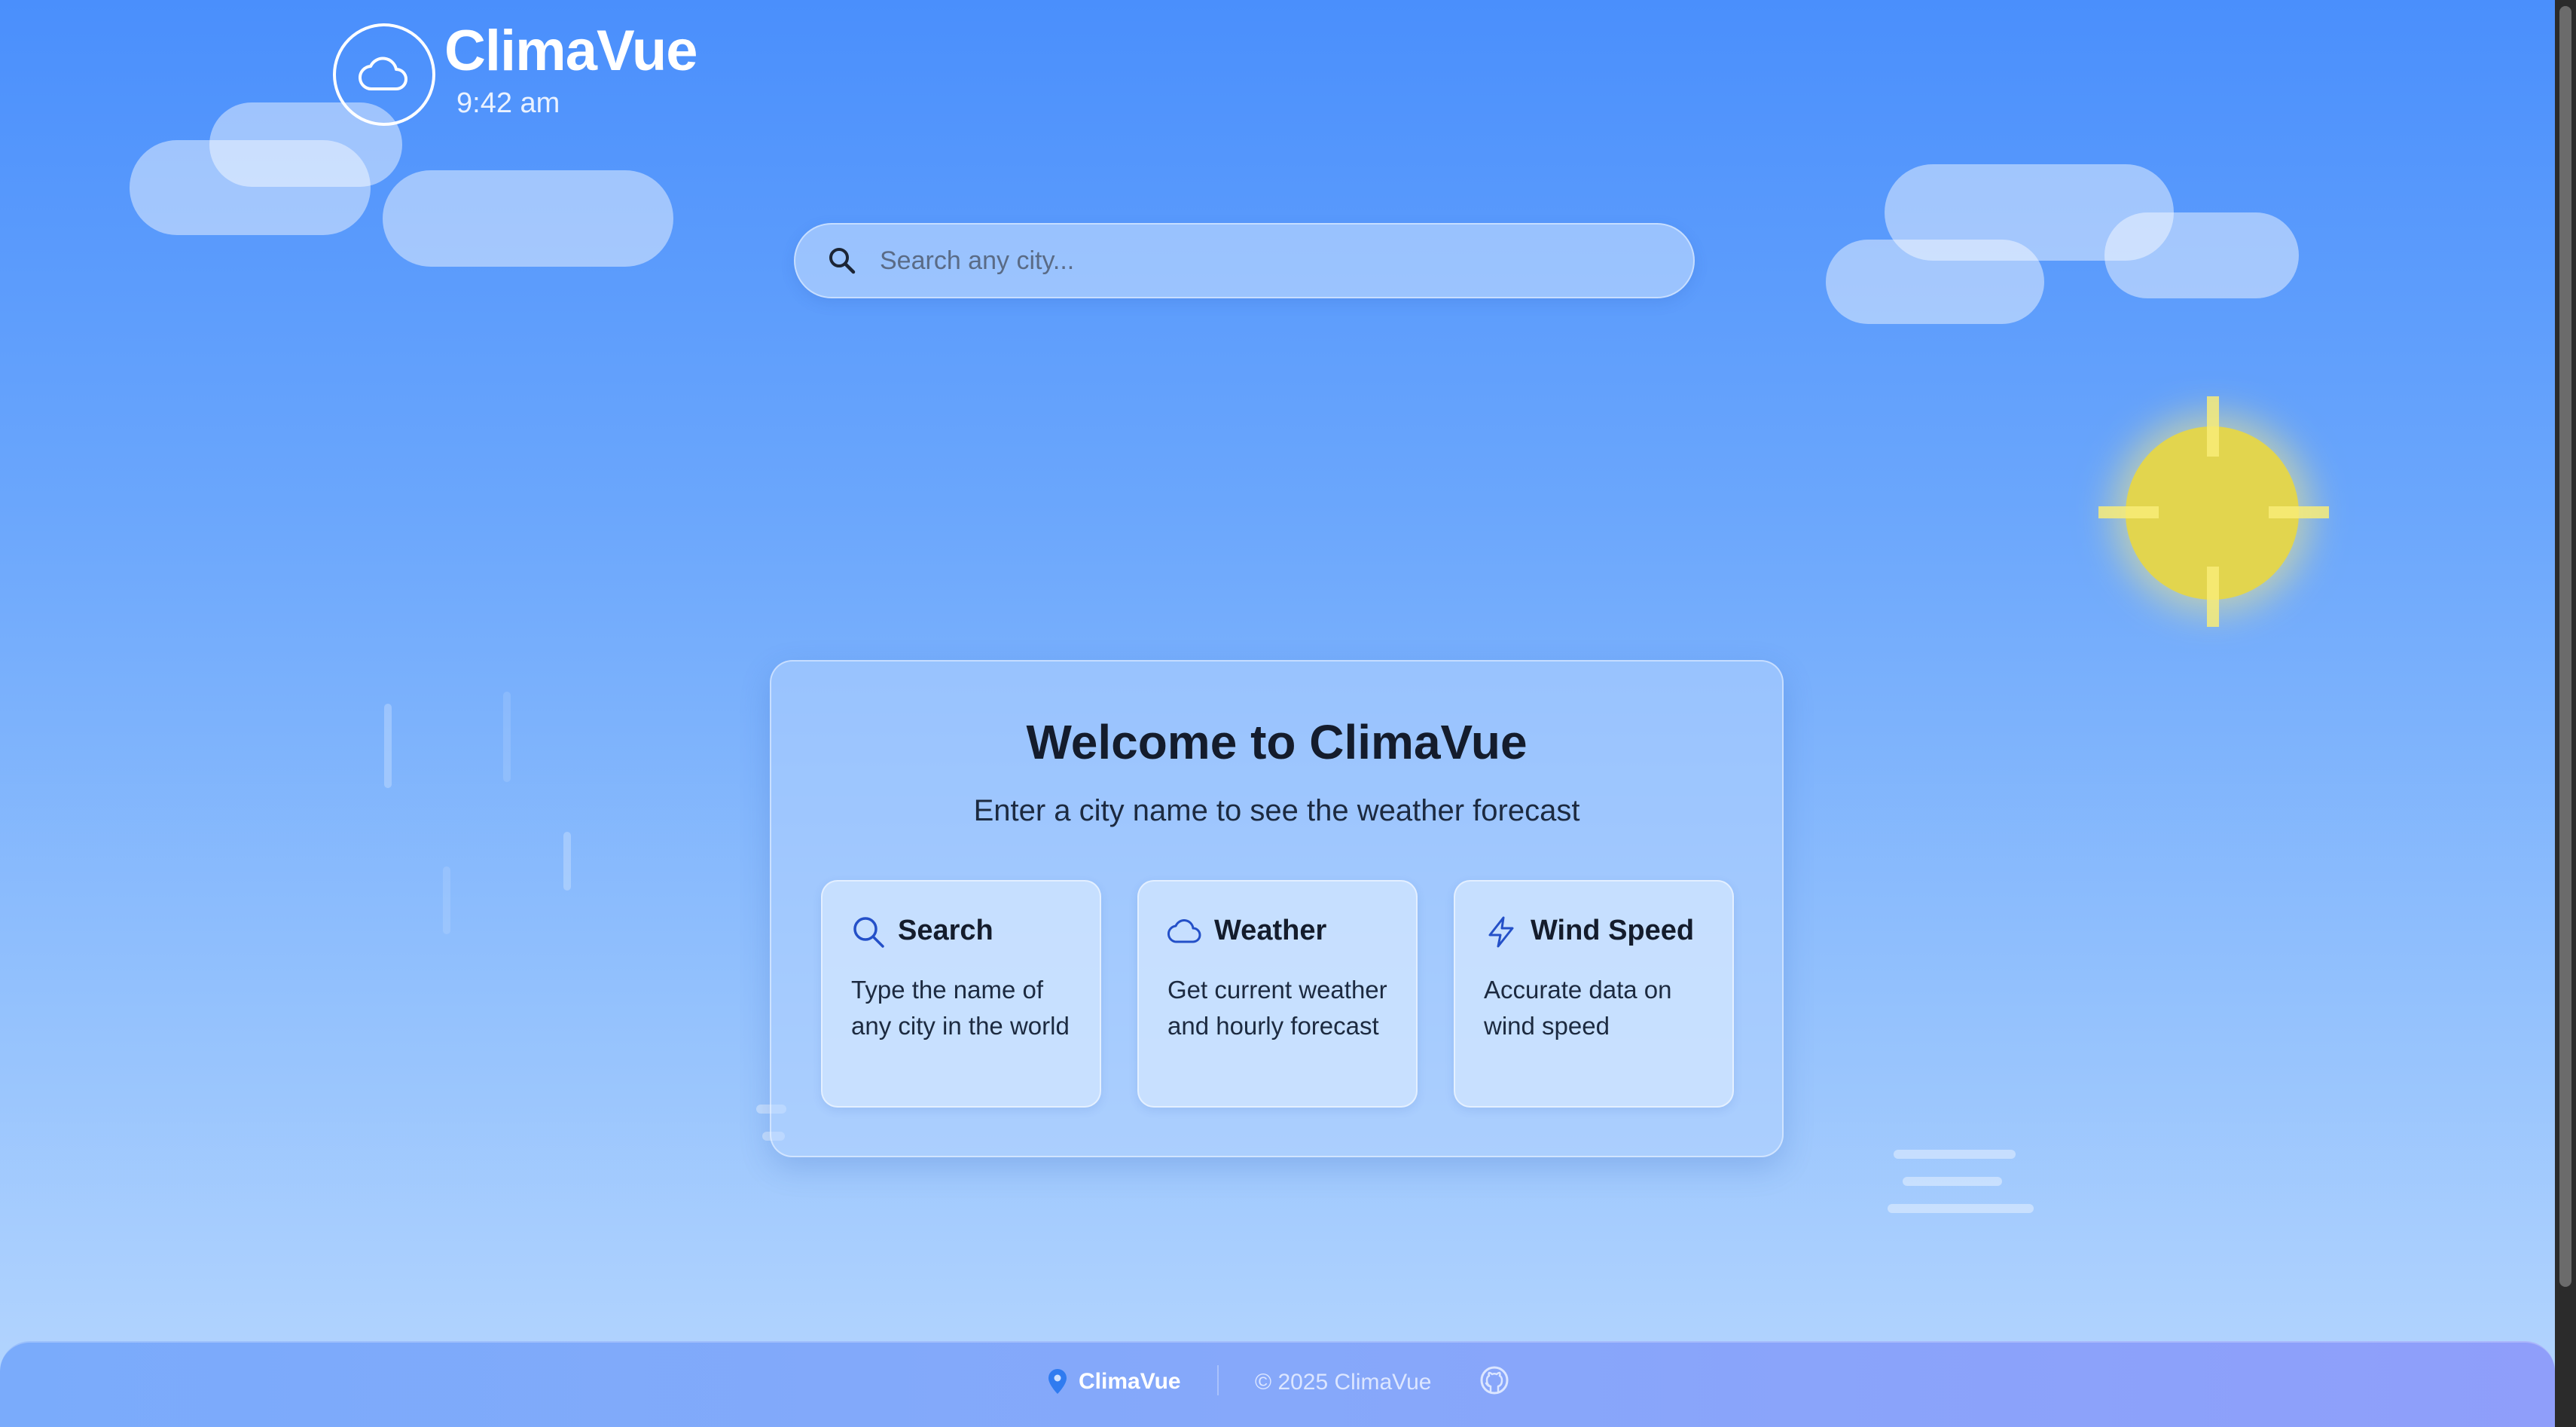 Image resolution: width=2576 pixels, height=1427 pixels. What do you see at coordinates (1130, 1382) in the screenshot?
I see `footer-brand-label: ClimaVue` at bounding box center [1130, 1382].